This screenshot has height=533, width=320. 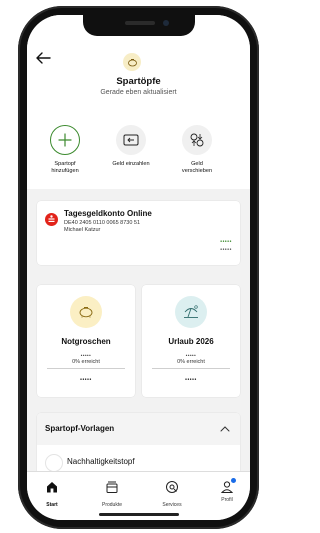 What do you see at coordinates (172, 487) in the screenshot?
I see `services-icon` at bounding box center [172, 487].